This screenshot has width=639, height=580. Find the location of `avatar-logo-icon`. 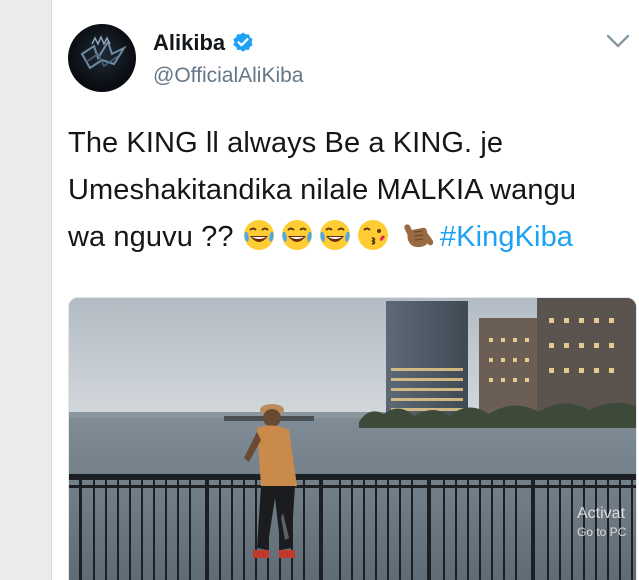

avatar-logo-icon is located at coordinates (103, 52).